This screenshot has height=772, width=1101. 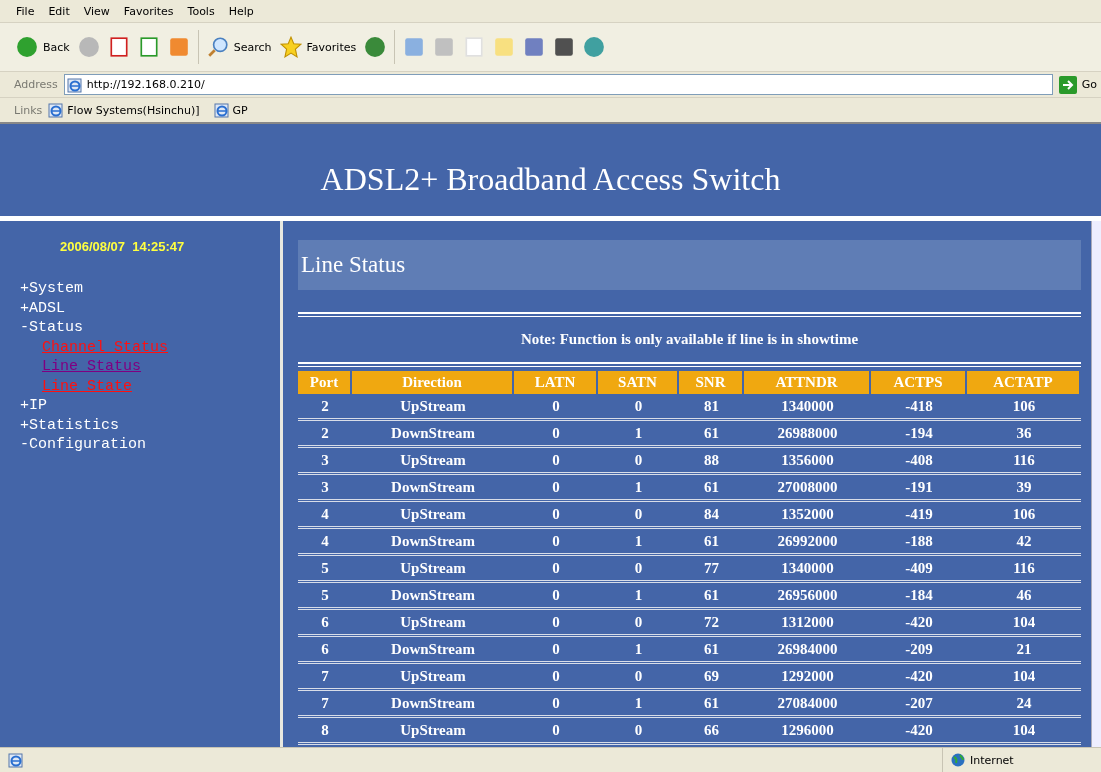 What do you see at coordinates (150, 425) in the screenshot?
I see `nav-item: +Statistics` at bounding box center [150, 425].